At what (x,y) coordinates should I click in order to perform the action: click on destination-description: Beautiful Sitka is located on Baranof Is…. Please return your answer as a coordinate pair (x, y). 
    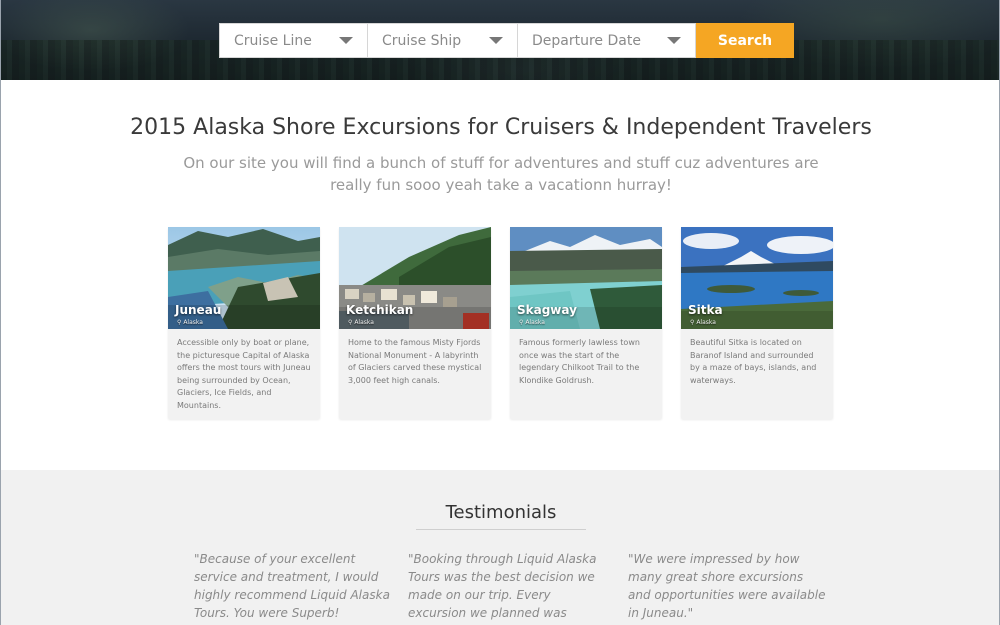
    Looking at the image, I should click on (753, 361).